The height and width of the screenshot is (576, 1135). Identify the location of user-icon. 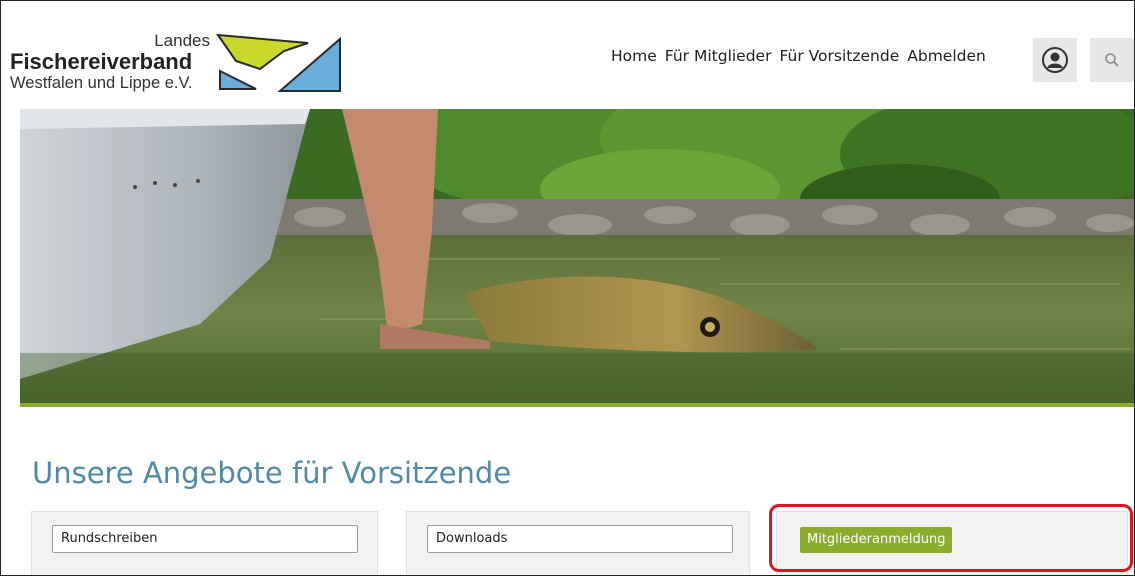
(1055, 60).